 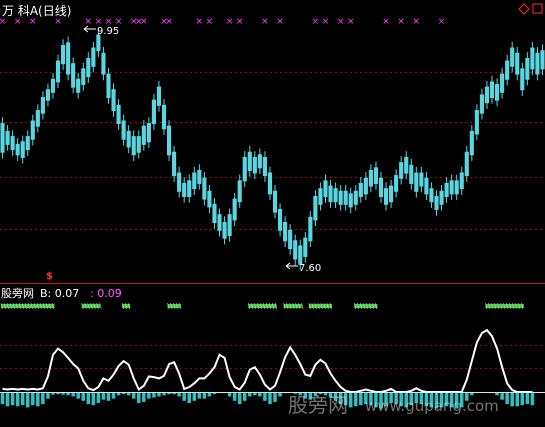 What do you see at coordinates (106, 293) in the screenshot?
I see `c-value-label: : 0.09` at bounding box center [106, 293].